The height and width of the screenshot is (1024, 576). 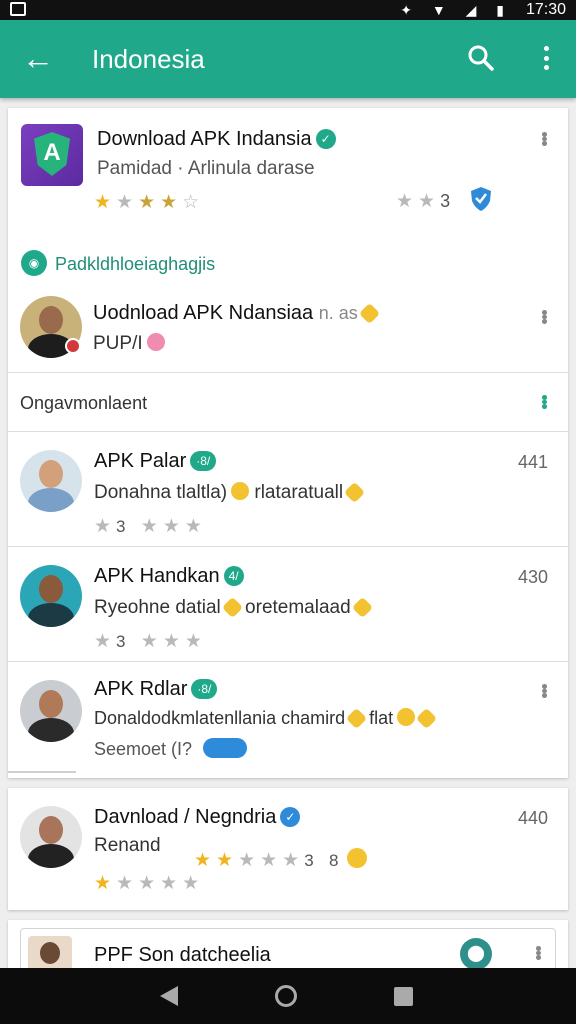 I want to click on divider, so click(x=42, y=772).